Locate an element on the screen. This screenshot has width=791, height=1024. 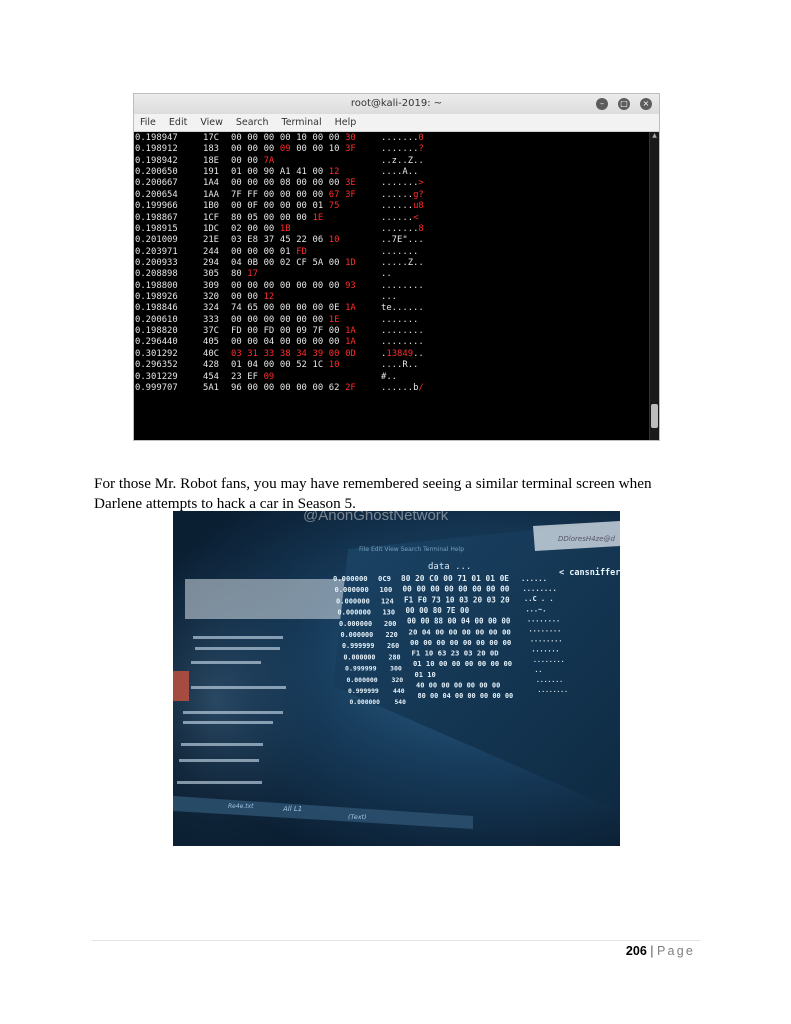
row-byte: 3F is located at coordinates (350, 194).